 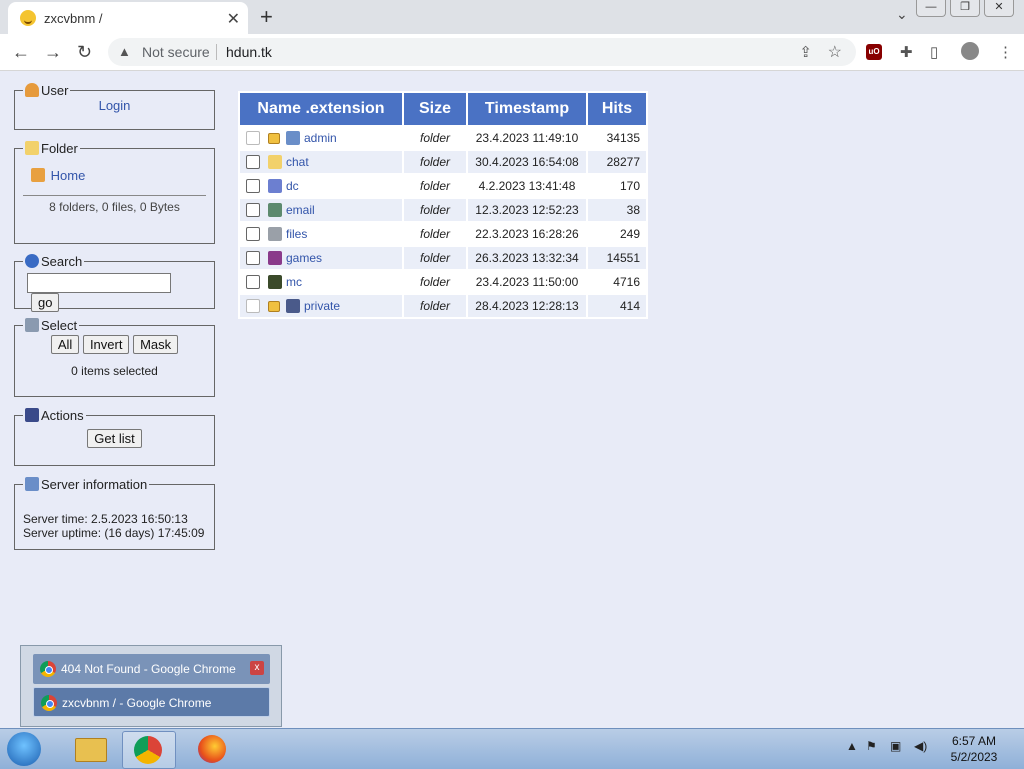 What do you see at coordinates (805, 52) in the screenshot?
I see `share-icon: ⇪` at bounding box center [805, 52].